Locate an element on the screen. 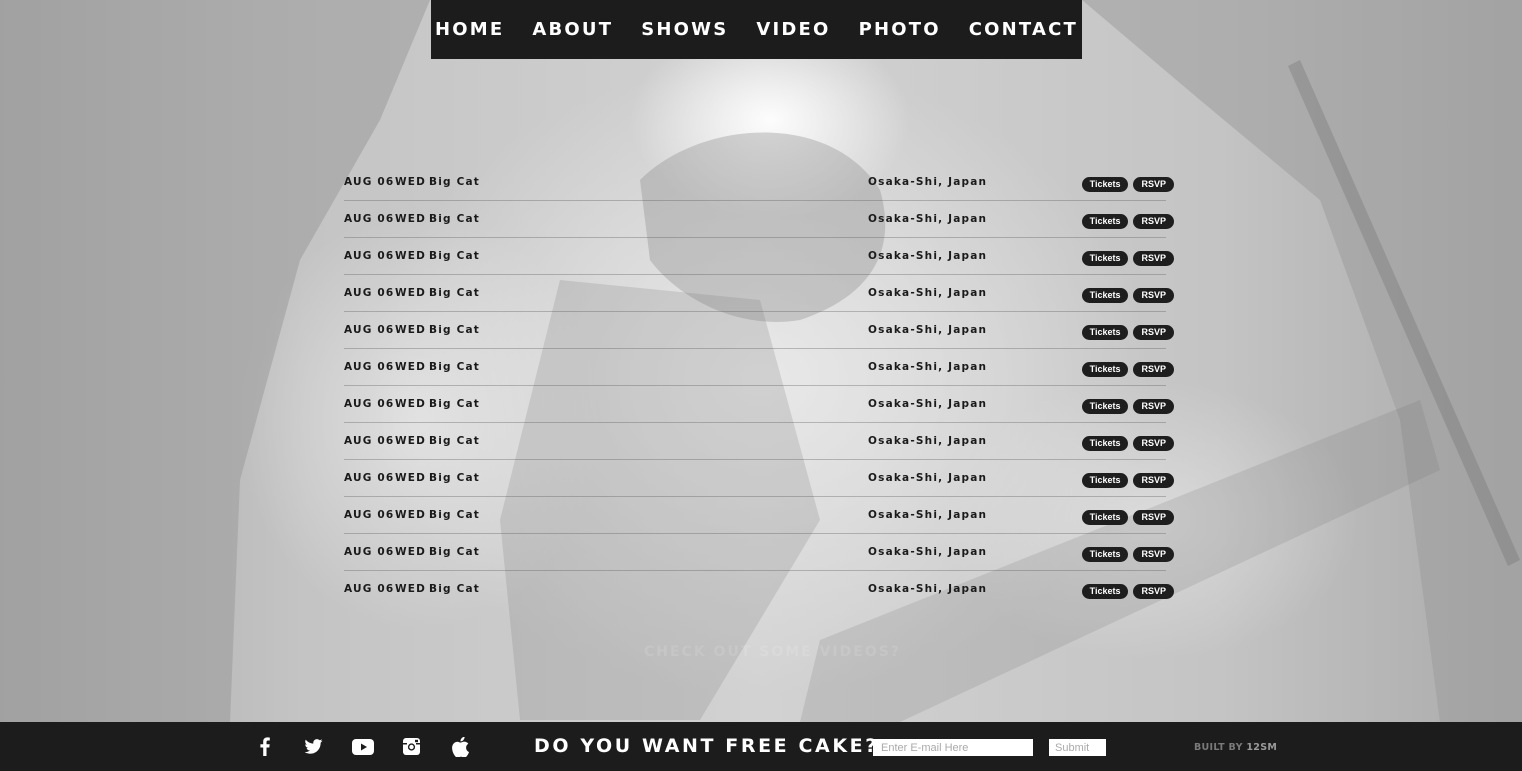 Image resolution: width=1522 pixels, height=771 pixels. submit-button: Submit is located at coordinates (1077, 747).